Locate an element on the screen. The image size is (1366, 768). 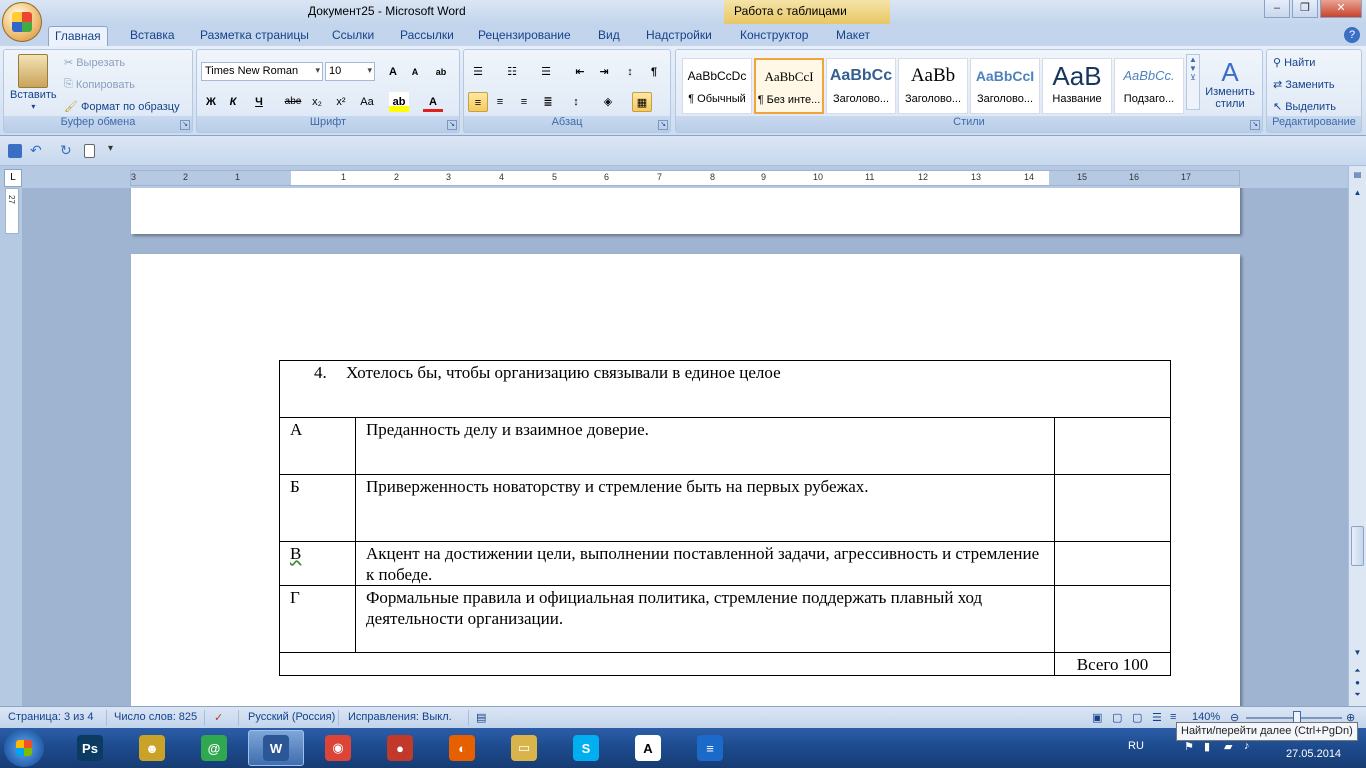
volume-tray-icon: ♪ is located at coordinates (1247, 746).